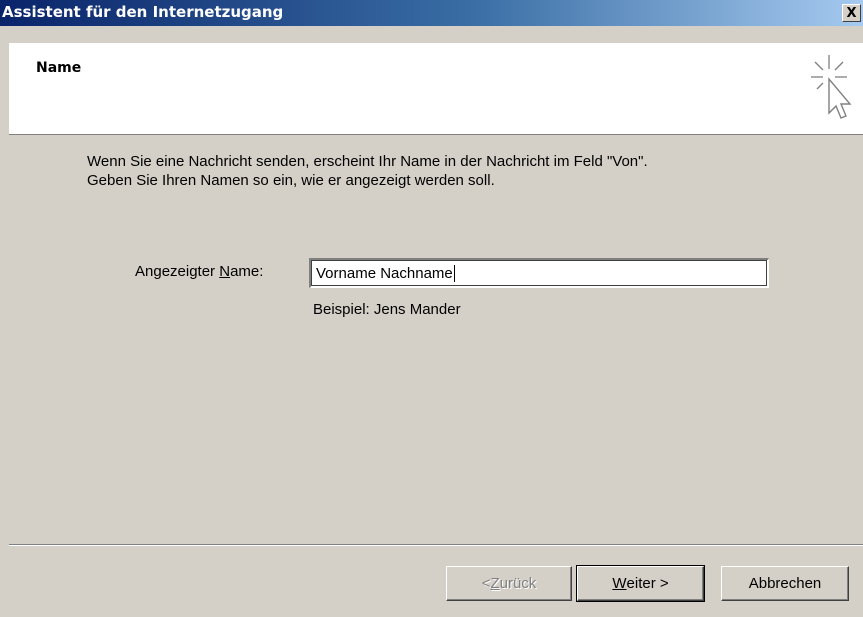 This screenshot has width=863, height=617. What do you see at coordinates (647, 583) in the screenshot?
I see `next-button-label: eiter >` at bounding box center [647, 583].